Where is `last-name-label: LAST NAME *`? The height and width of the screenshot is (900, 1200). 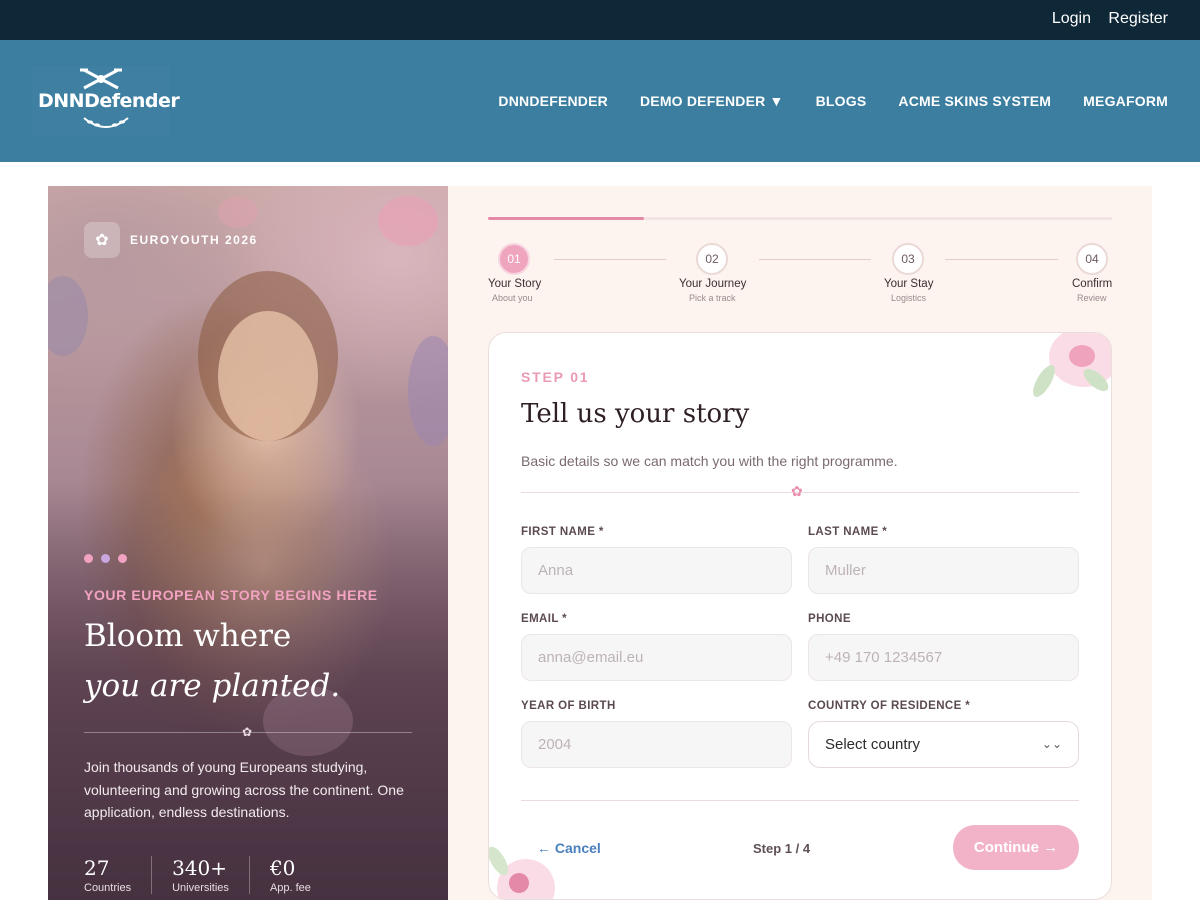 last-name-label: LAST NAME * is located at coordinates (848, 532).